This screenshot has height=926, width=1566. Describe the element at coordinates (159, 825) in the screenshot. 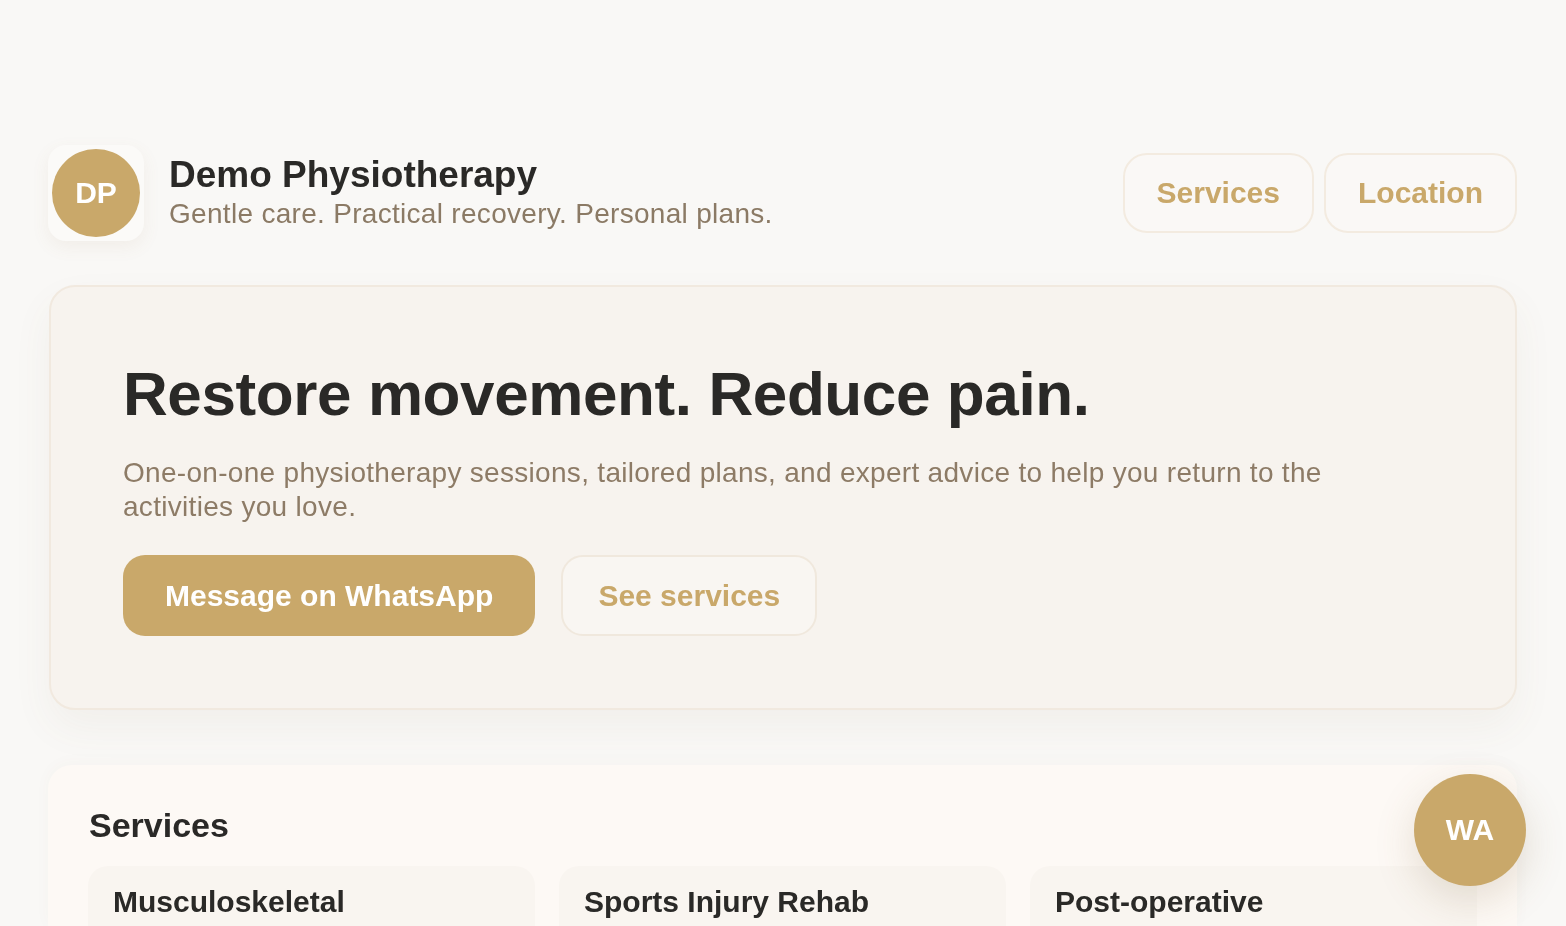

I see `section-heading: Services` at that location.